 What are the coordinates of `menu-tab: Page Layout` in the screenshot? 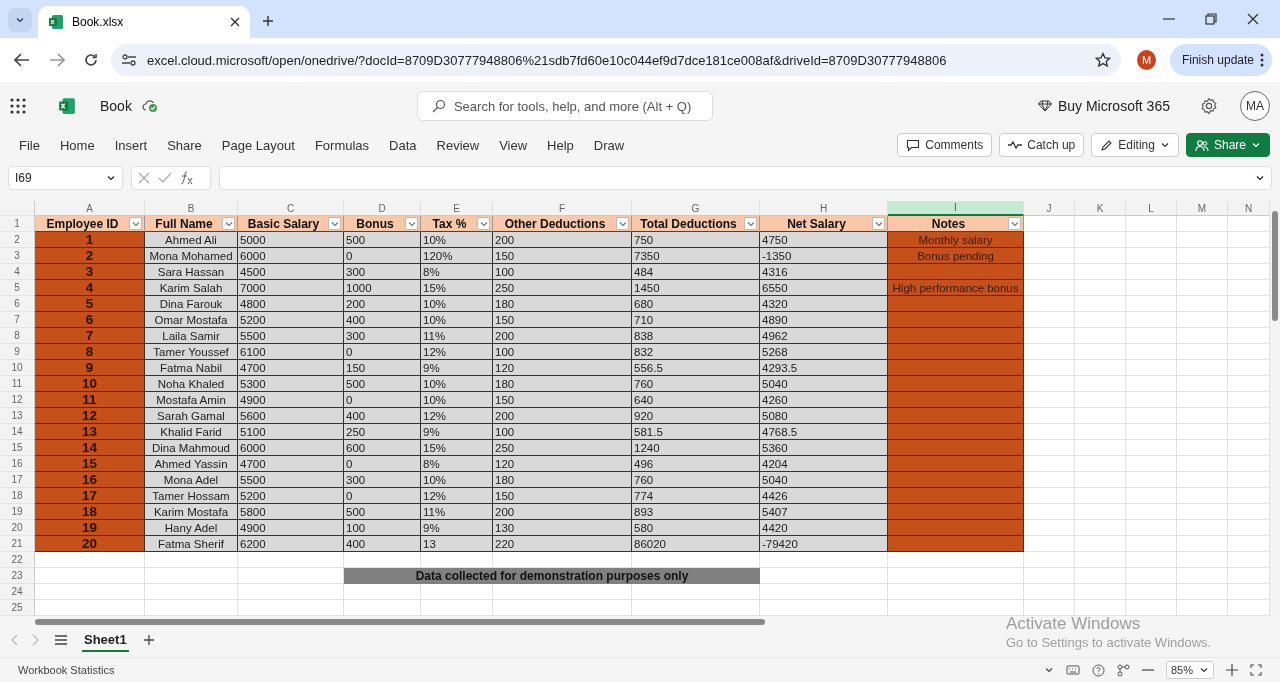 It's located at (259, 145).